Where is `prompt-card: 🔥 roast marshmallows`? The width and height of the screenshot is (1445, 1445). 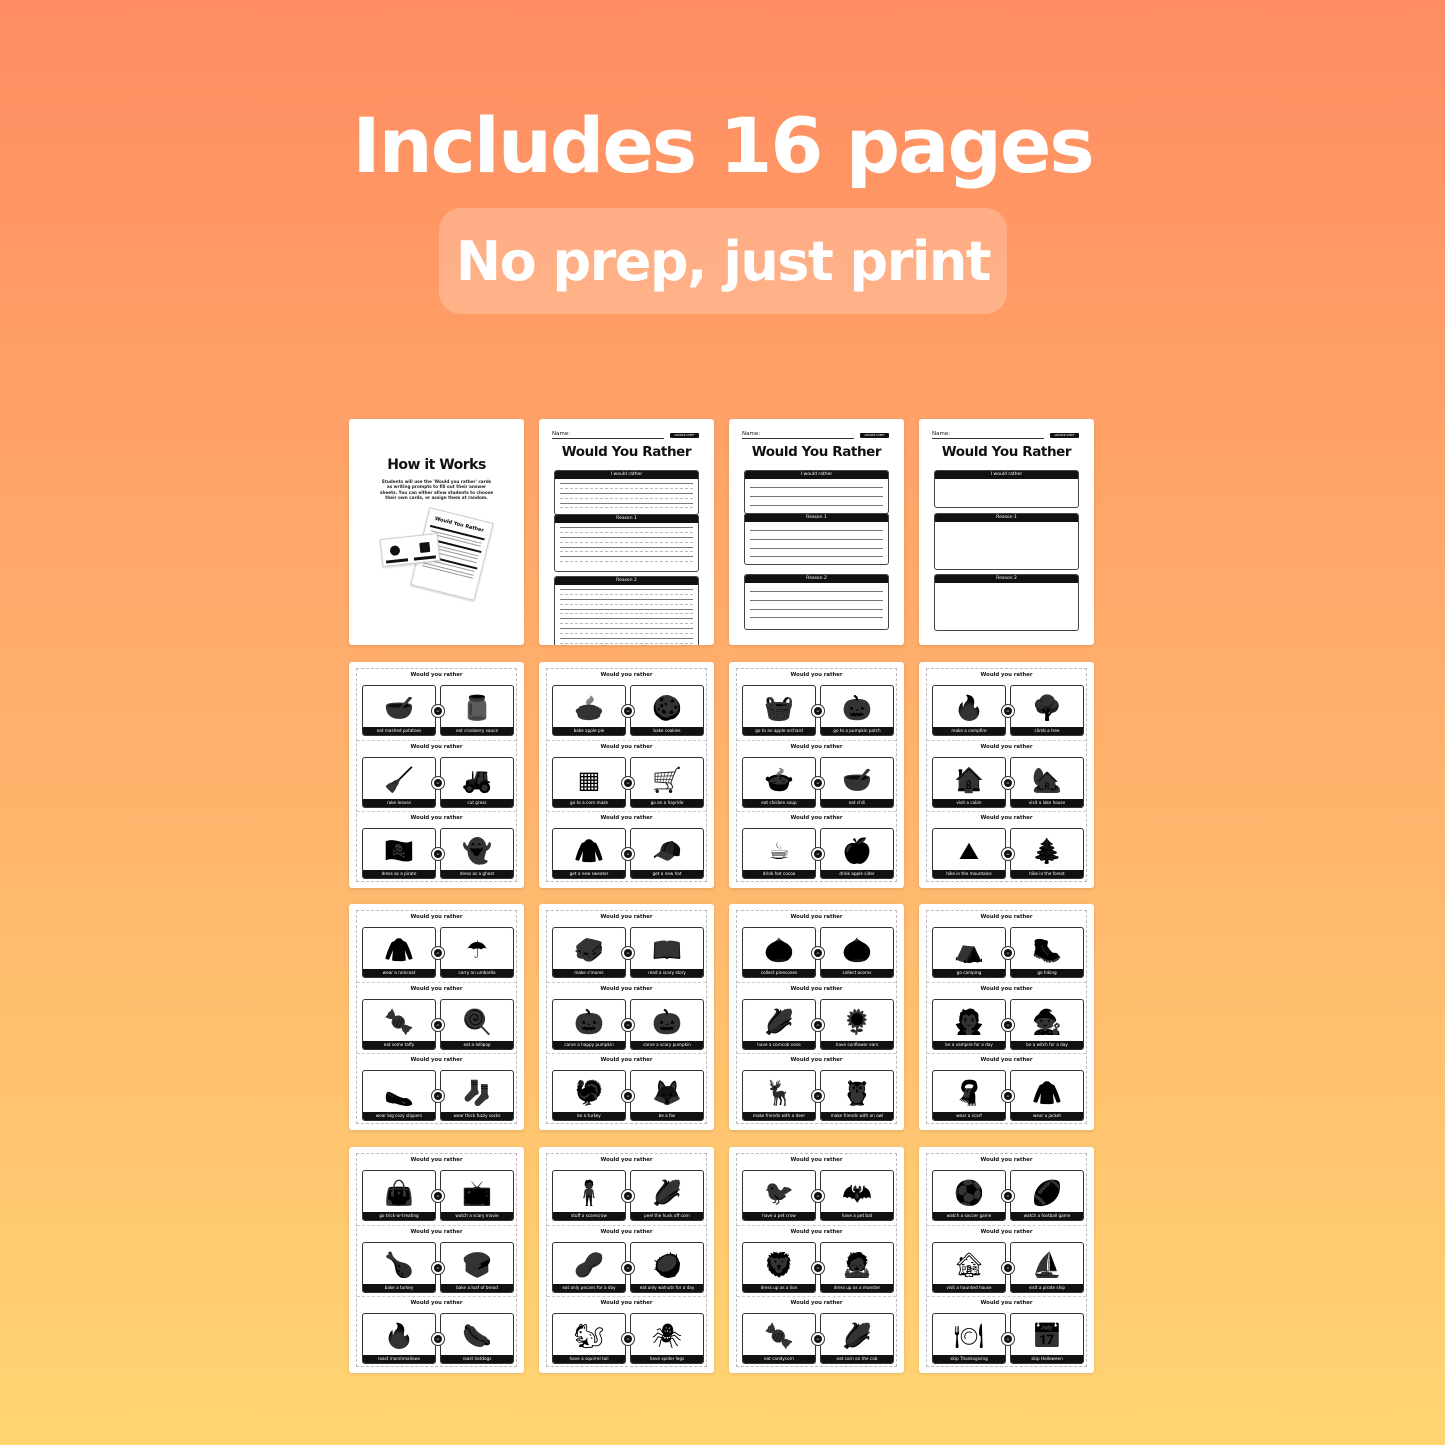
prompt-card: 🔥 roast marshmallows is located at coordinates (399, 1338).